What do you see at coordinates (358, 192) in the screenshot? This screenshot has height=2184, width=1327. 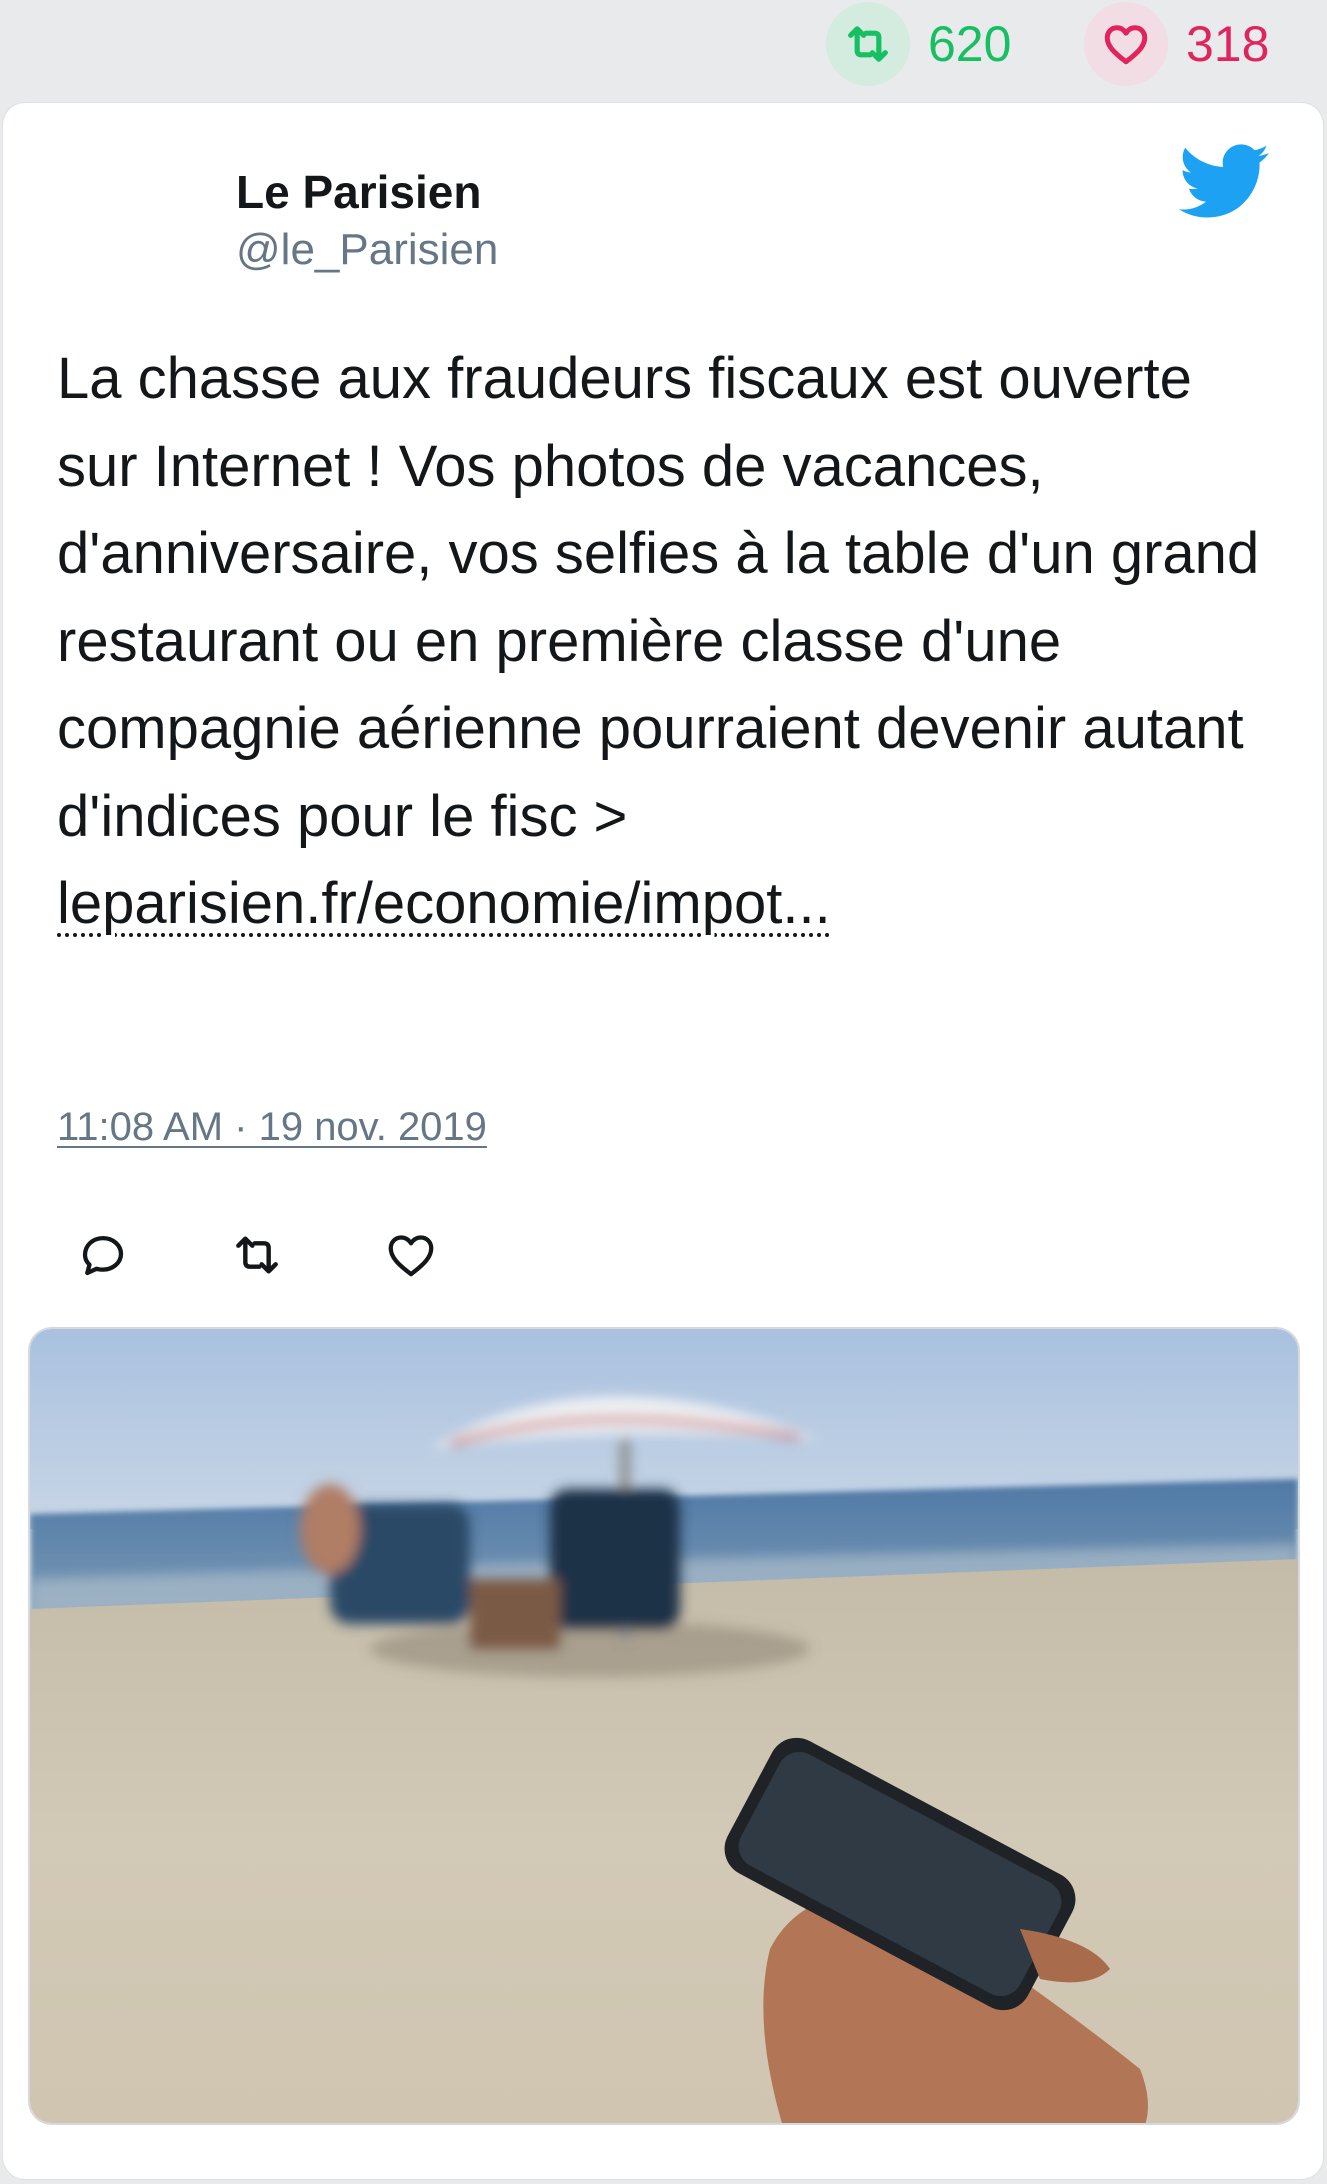 I see `author-name: Le Parisien` at bounding box center [358, 192].